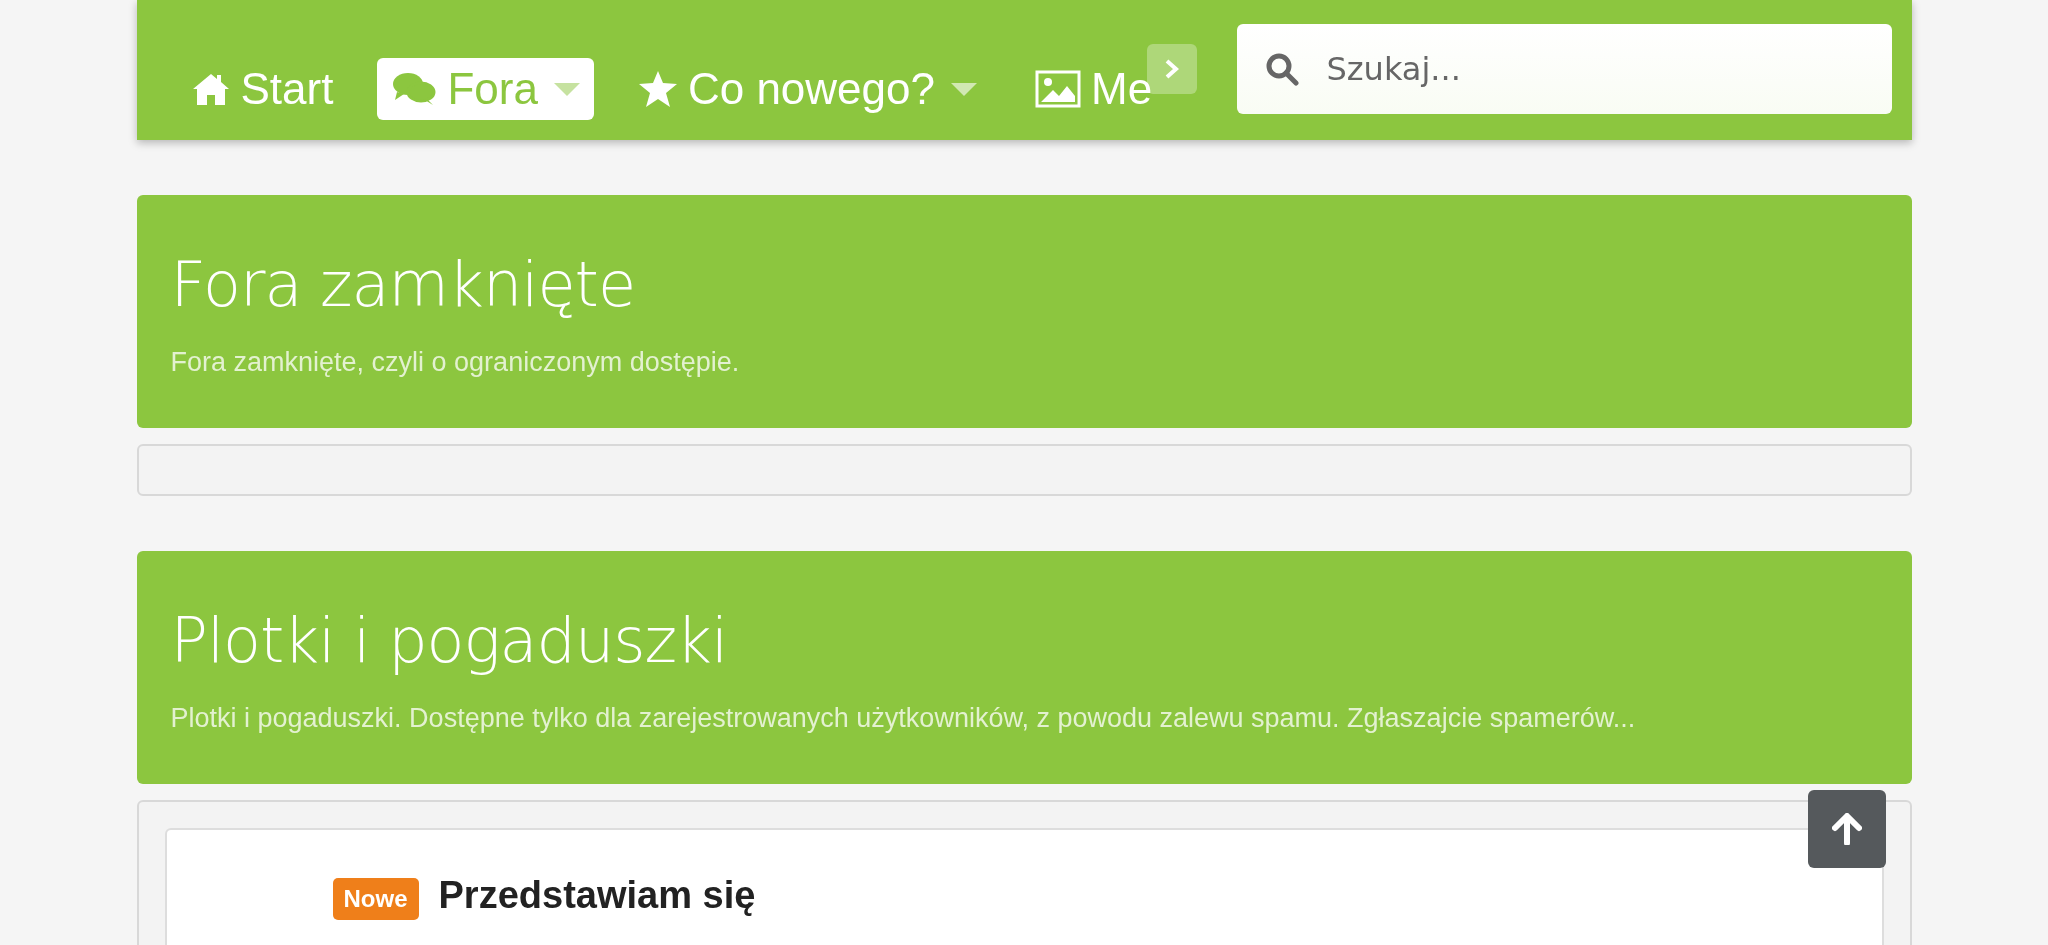  I want to click on nav-tab: Co nowego?, so click(807, 89).